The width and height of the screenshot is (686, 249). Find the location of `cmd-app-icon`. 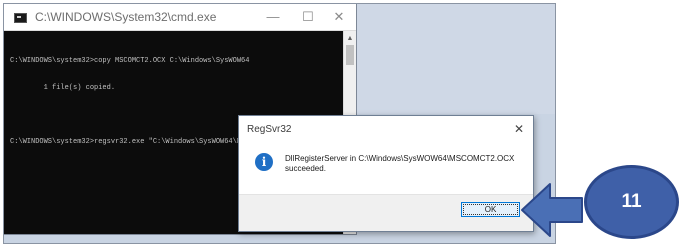

cmd-app-icon is located at coordinates (20, 18).